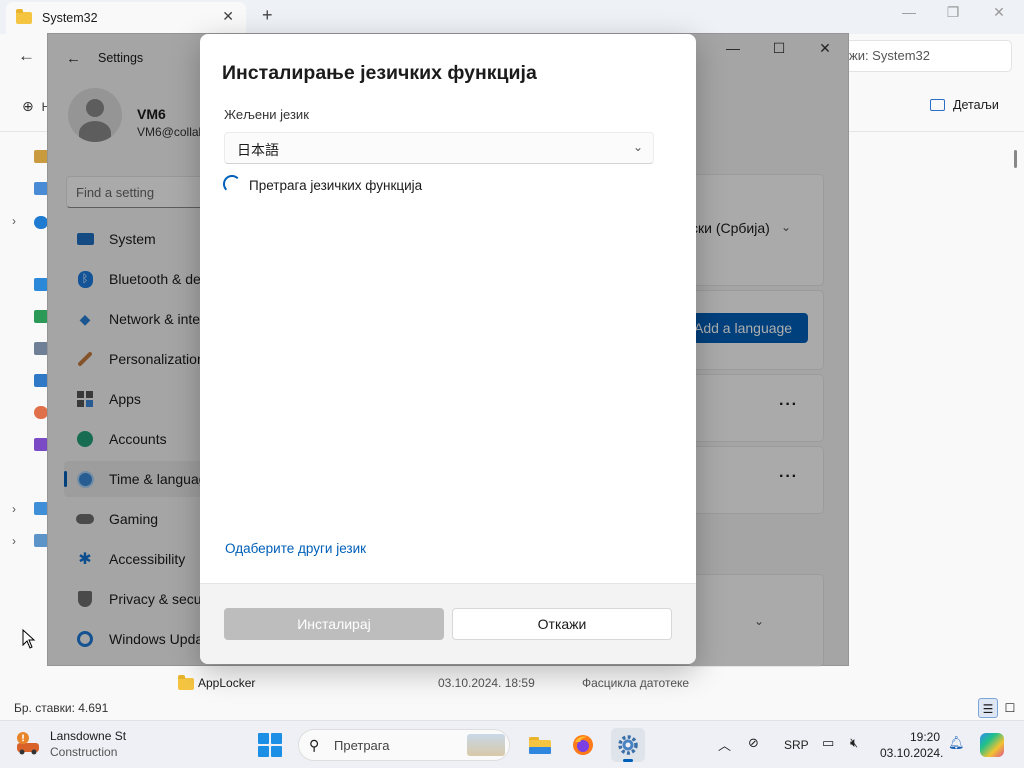  What do you see at coordinates (41, 412) in the screenshot?
I see `music-icon` at bounding box center [41, 412].